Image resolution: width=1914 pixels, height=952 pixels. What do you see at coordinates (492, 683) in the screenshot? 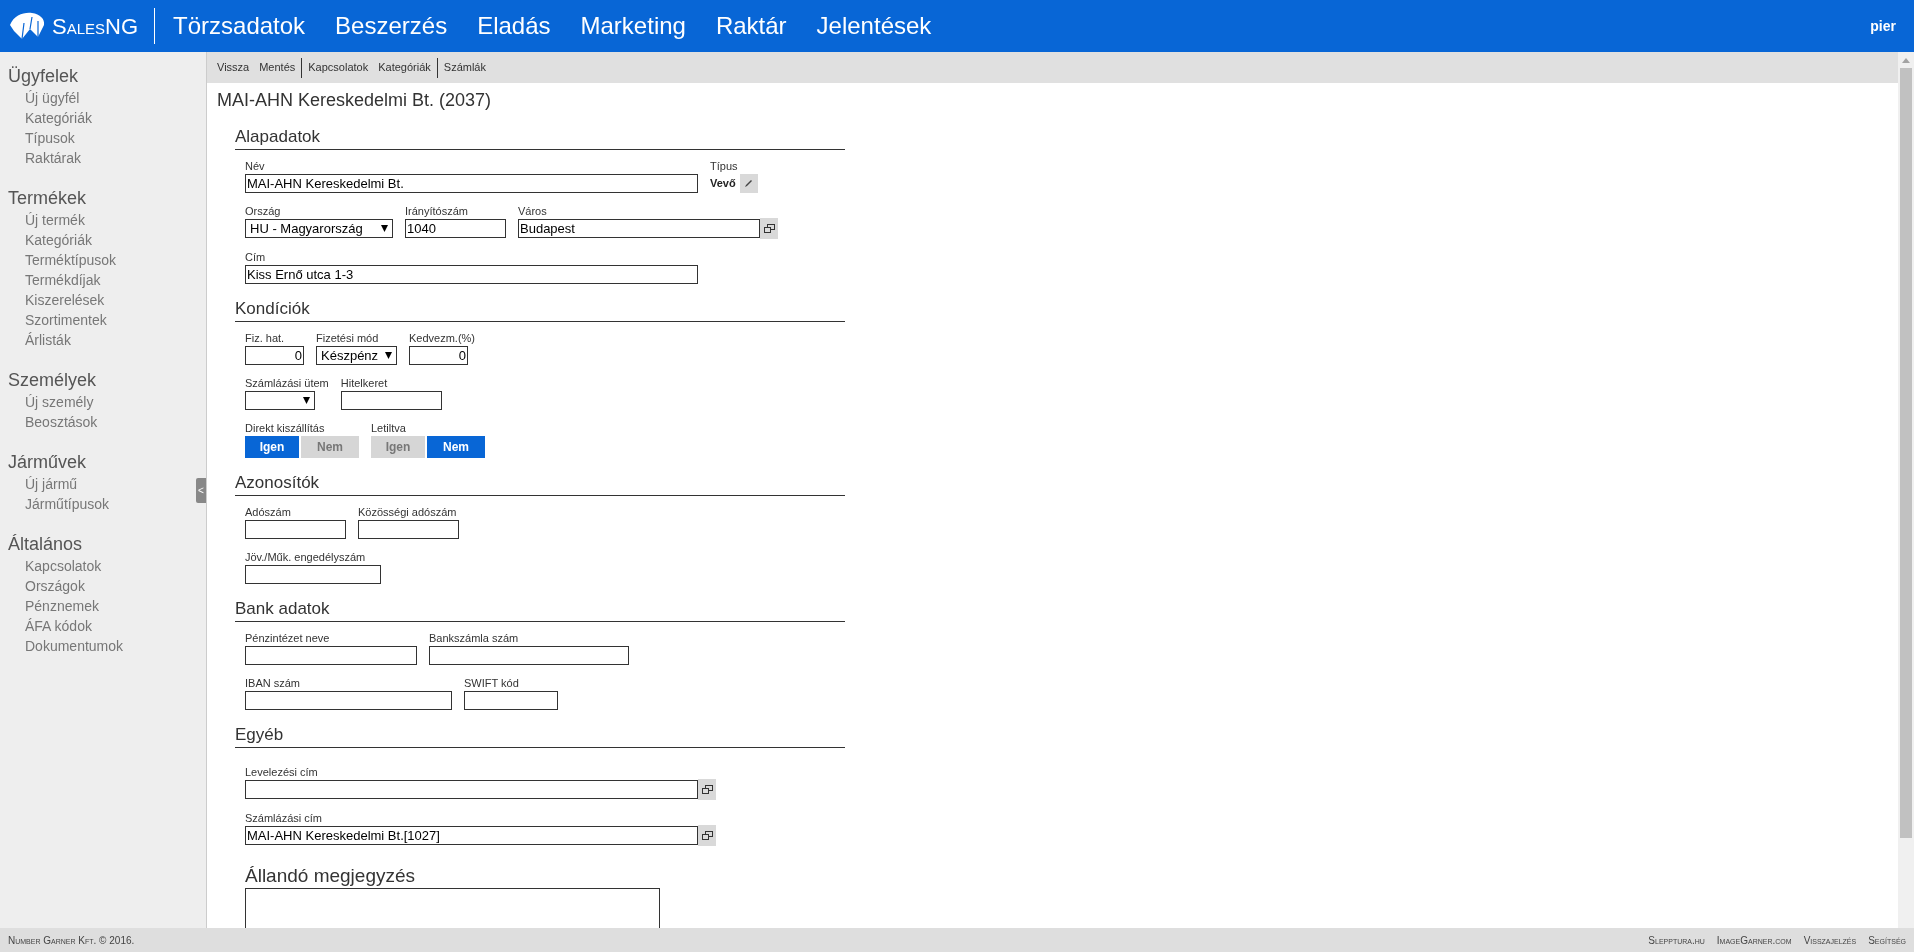
I see `field-label: SWIFT kód` at bounding box center [492, 683].